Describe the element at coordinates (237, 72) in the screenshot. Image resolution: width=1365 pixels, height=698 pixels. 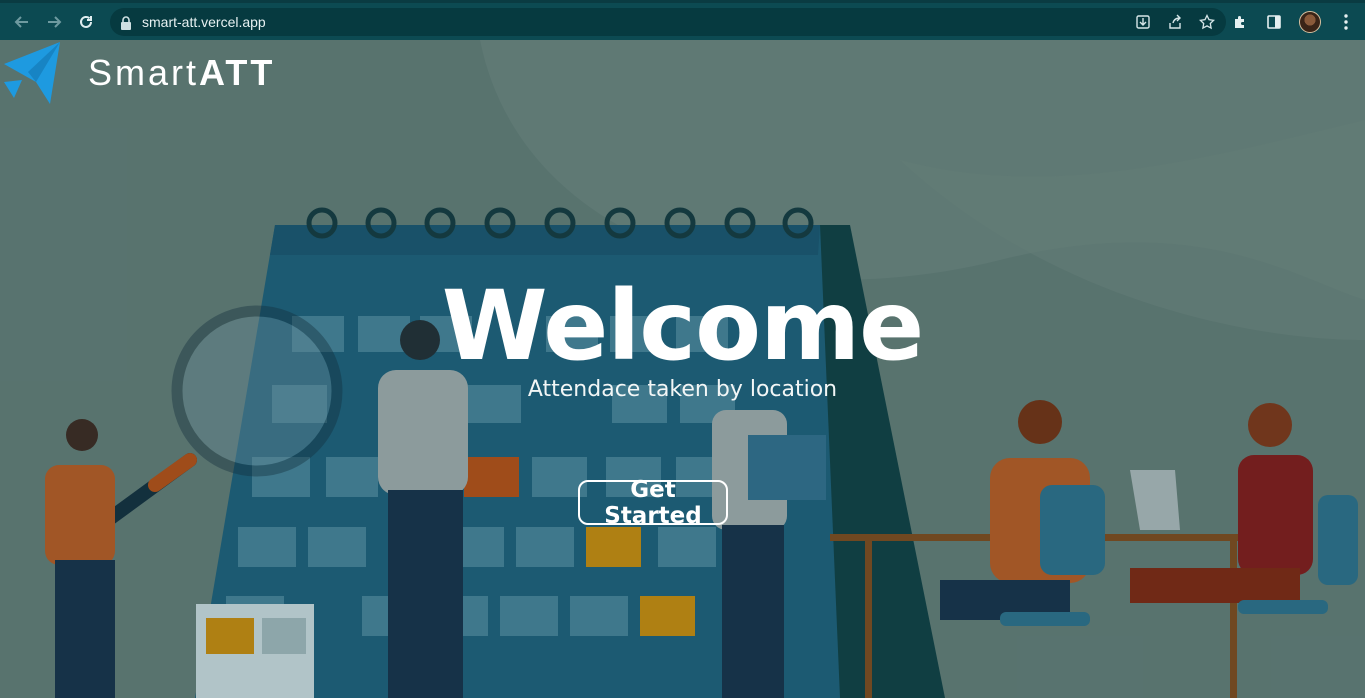
I see `brand-name-bold: ATT` at that location.